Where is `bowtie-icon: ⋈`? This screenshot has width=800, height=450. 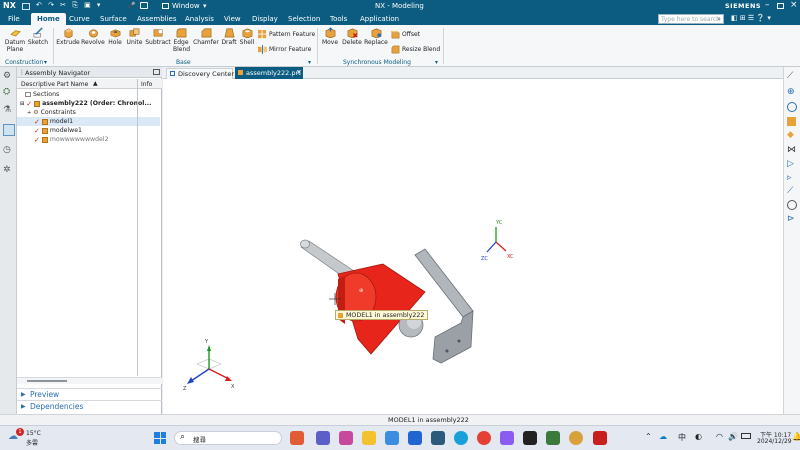
bowtie-icon: ⋈ is located at coordinates (792, 150).